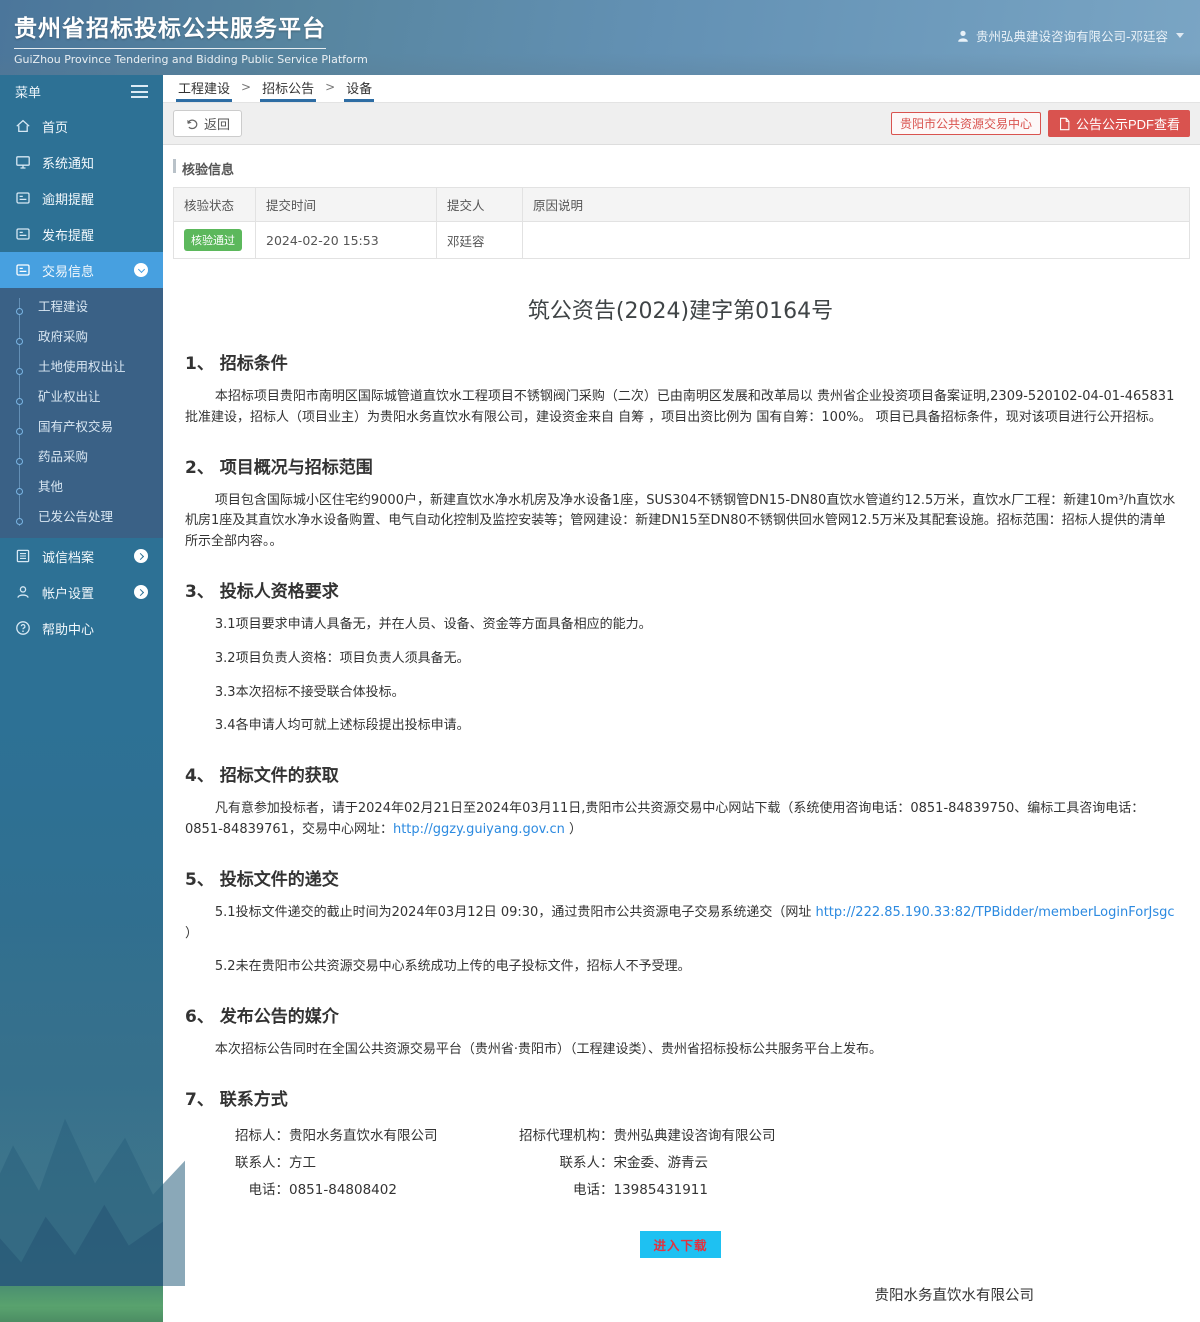 The image size is (1200, 1322). Describe the element at coordinates (192, 124) in the screenshot. I see `undo-icon` at that location.